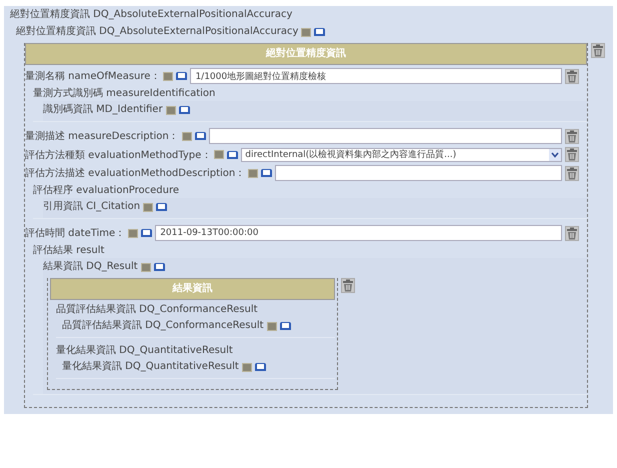 The height and width of the screenshot is (468, 617). What do you see at coordinates (192, 289) in the screenshot?
I see `section-header: 結果資訊` at bounding box center [192, 289].